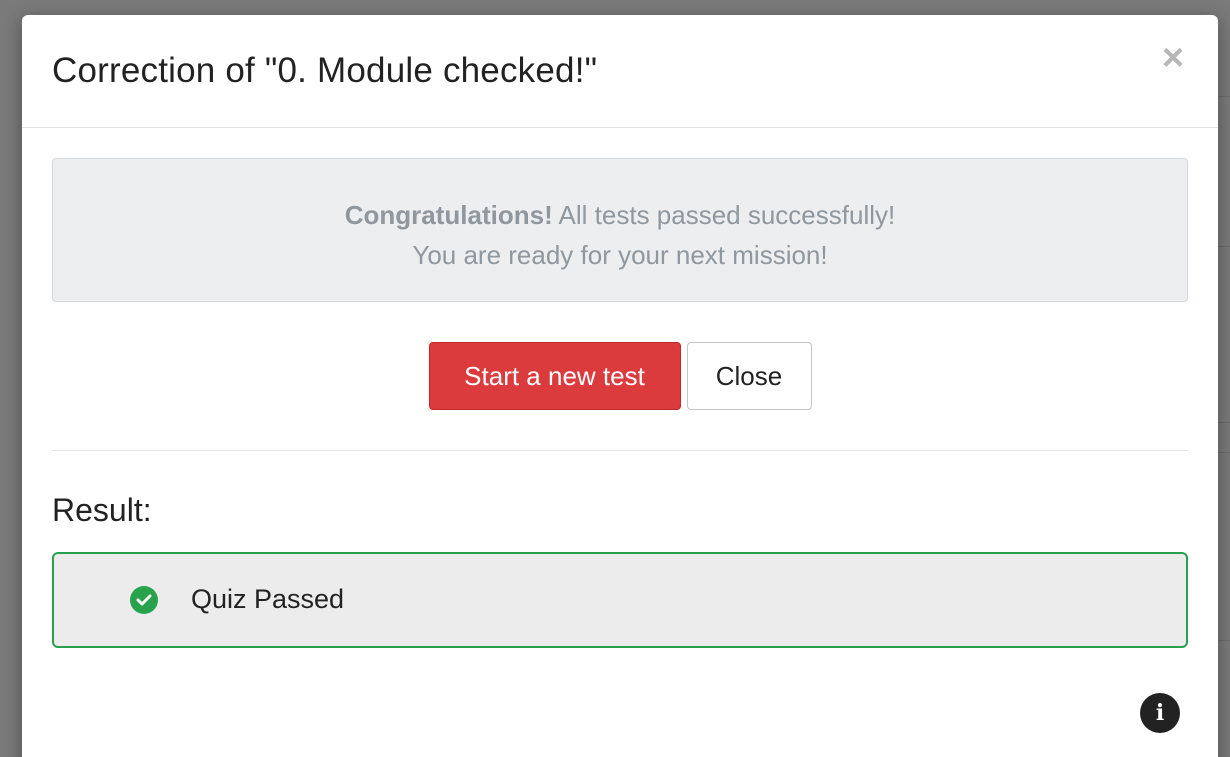  What do you see at coordinates (325, 70) in the screenshot?
I see `modal-title: Correction of "0. Module checked!"` at bounding box center [325, 70].